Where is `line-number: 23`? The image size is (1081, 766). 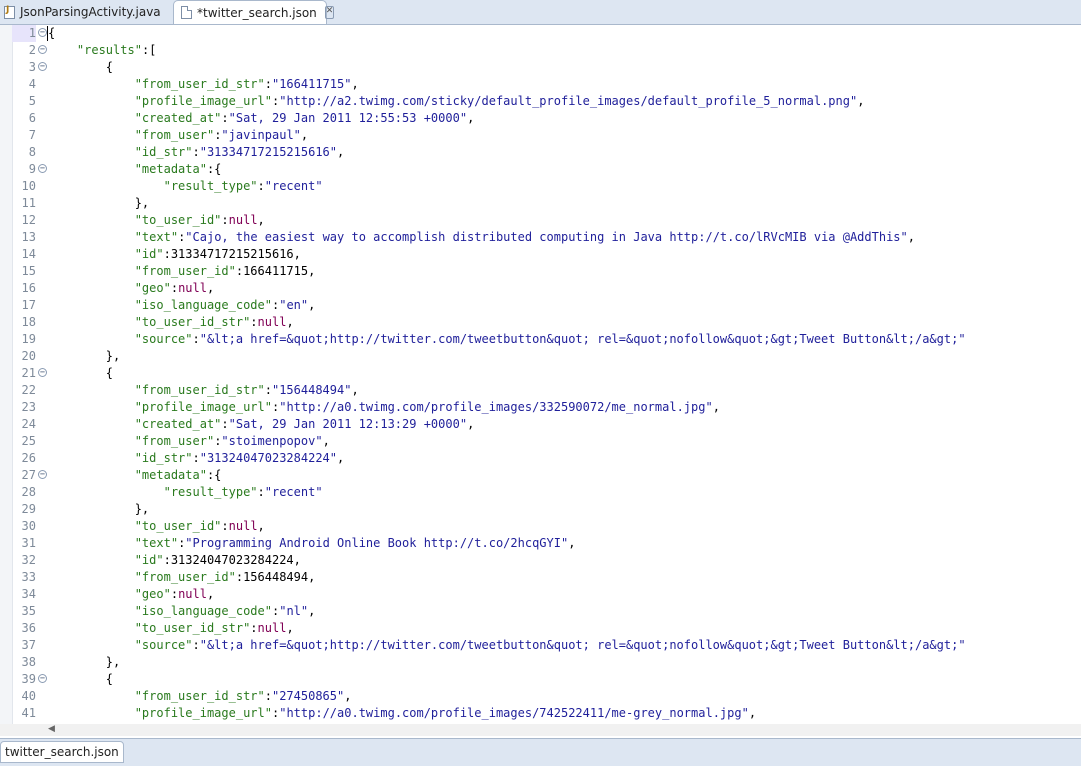 line-number: 23 is located at coordinates (28, 407).